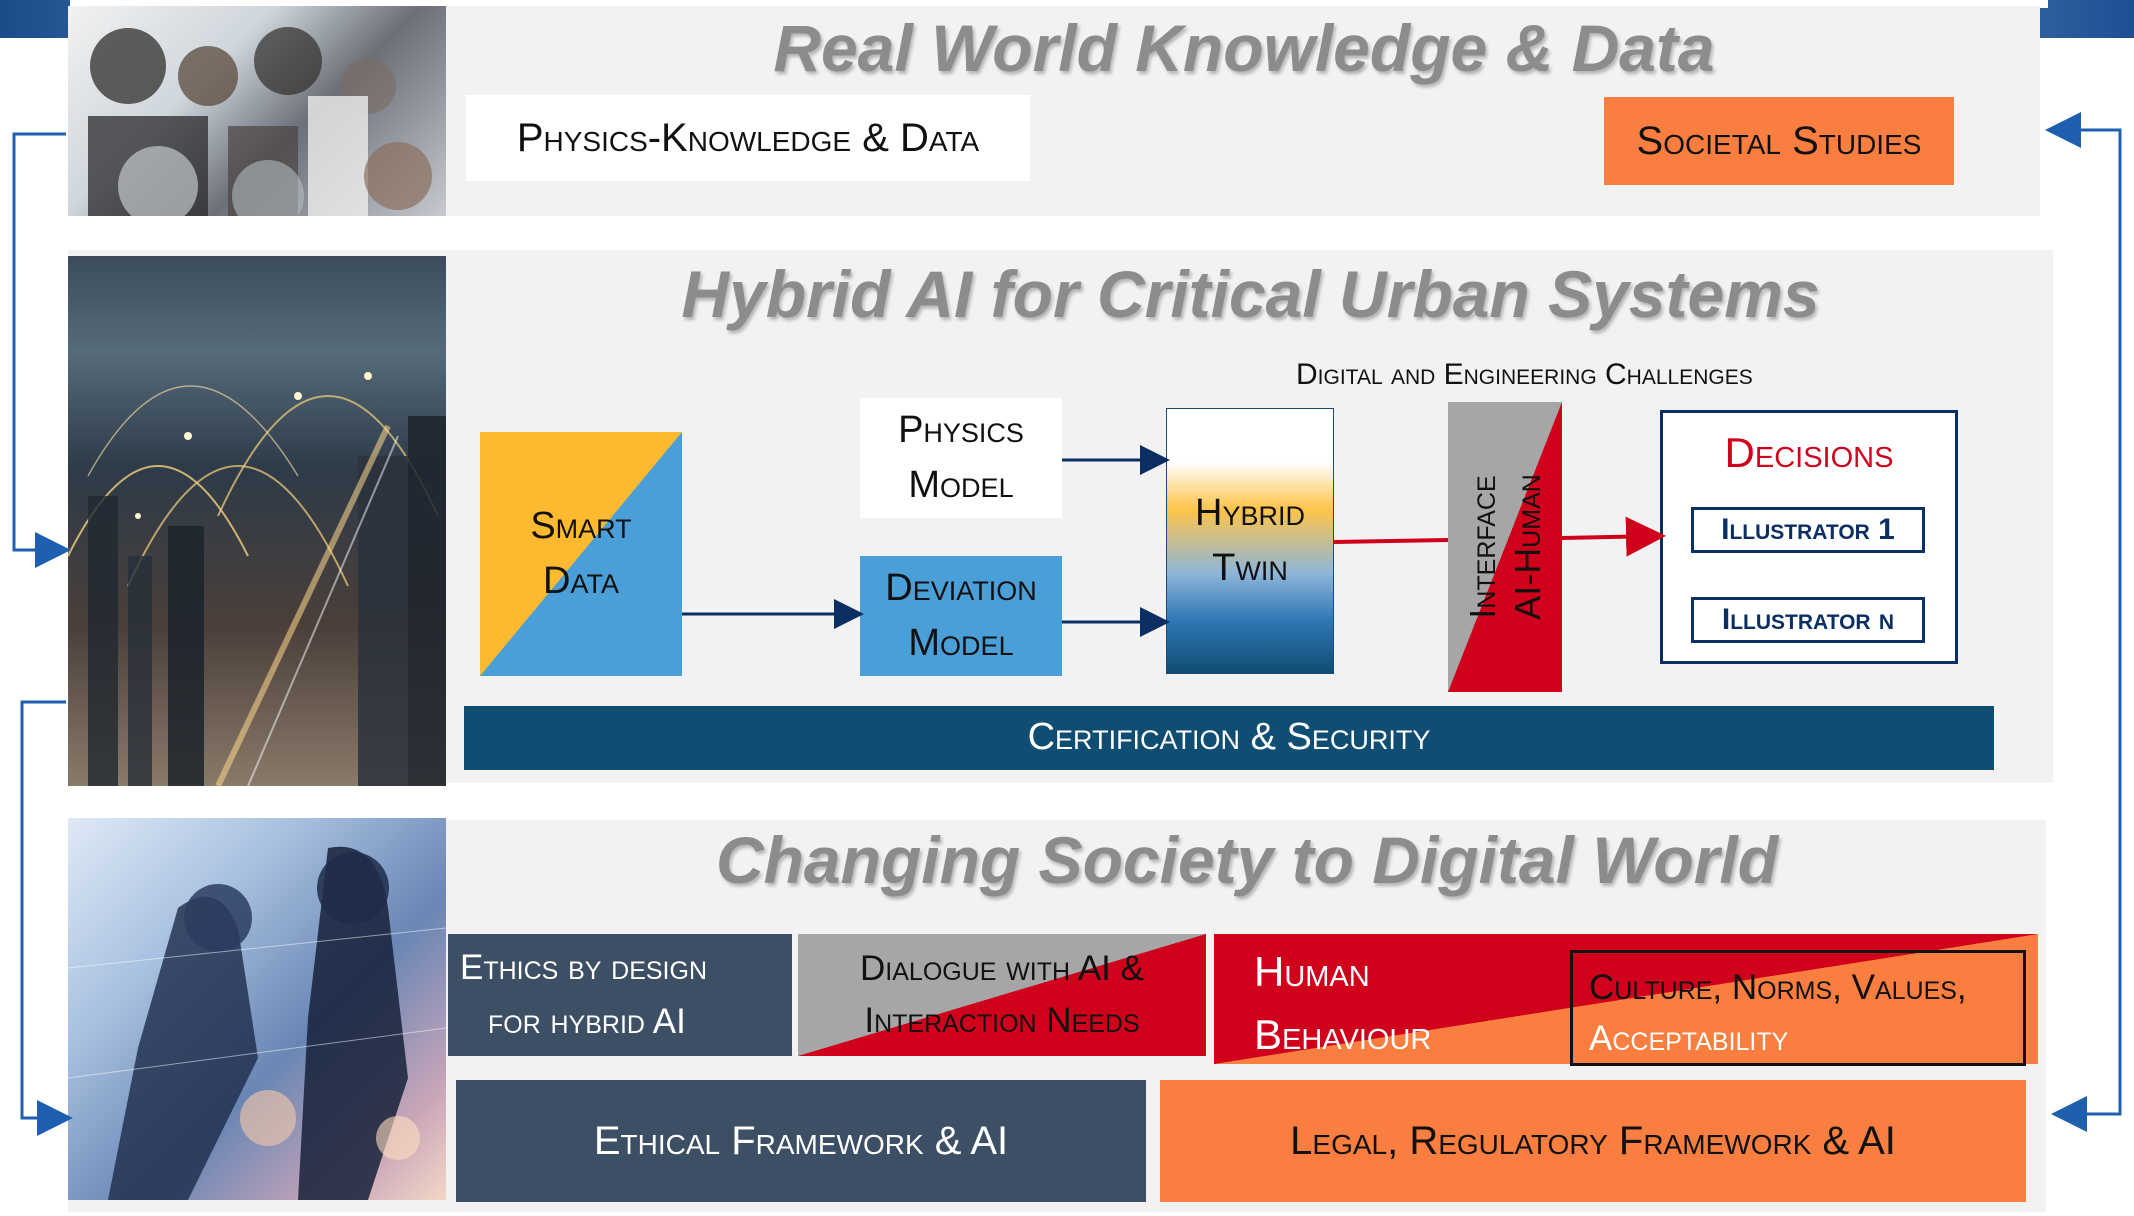 The image size is (2134, 1216). I want to click on box-ethical-framework: Ethical Framework & AI, so click(801, 1141).